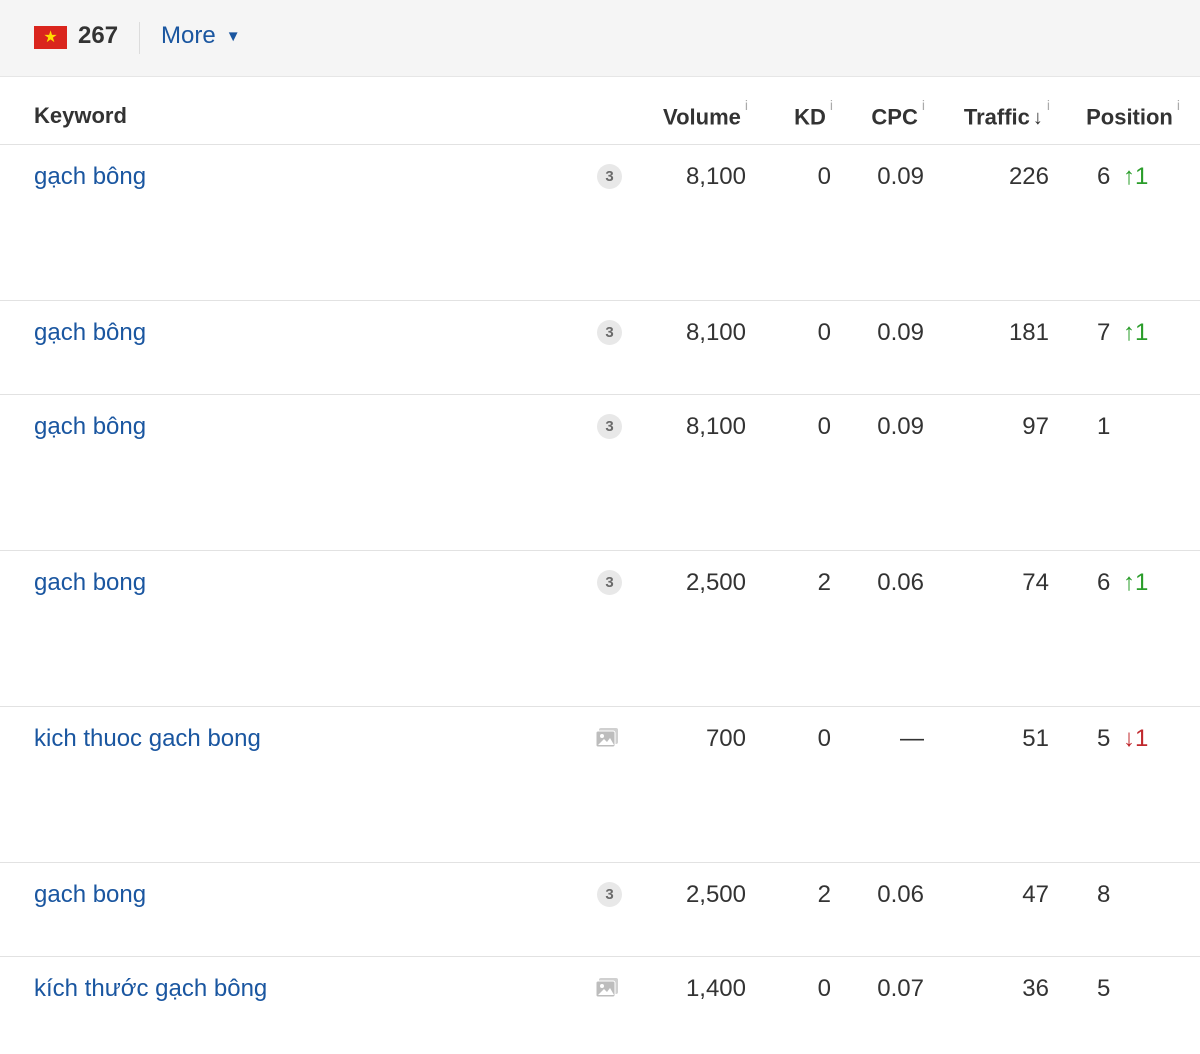  I want to click on traffic-value: 181, so click(1028, 332).